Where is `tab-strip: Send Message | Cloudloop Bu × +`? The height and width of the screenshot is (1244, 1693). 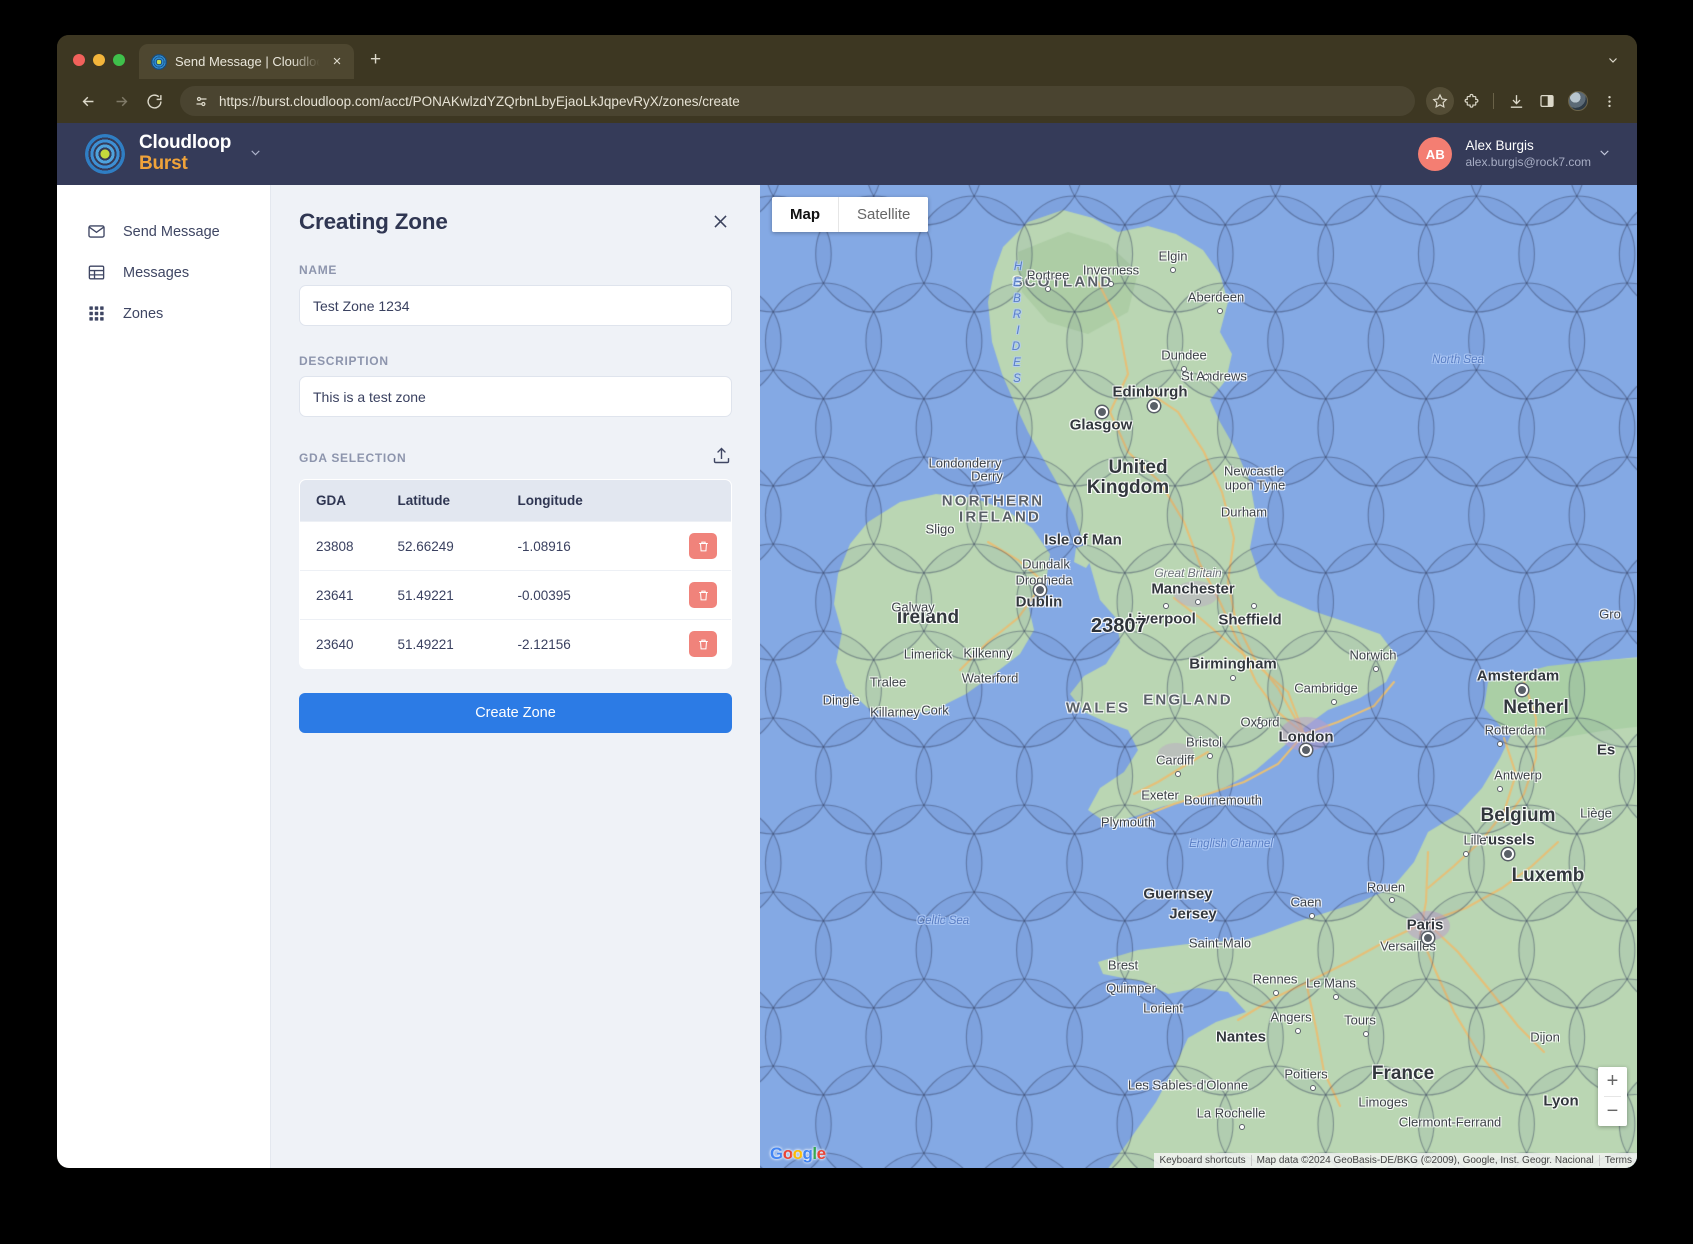
tab-strip: Send Message | Cloudloop Bu × + is located at coordinates (847, 57).